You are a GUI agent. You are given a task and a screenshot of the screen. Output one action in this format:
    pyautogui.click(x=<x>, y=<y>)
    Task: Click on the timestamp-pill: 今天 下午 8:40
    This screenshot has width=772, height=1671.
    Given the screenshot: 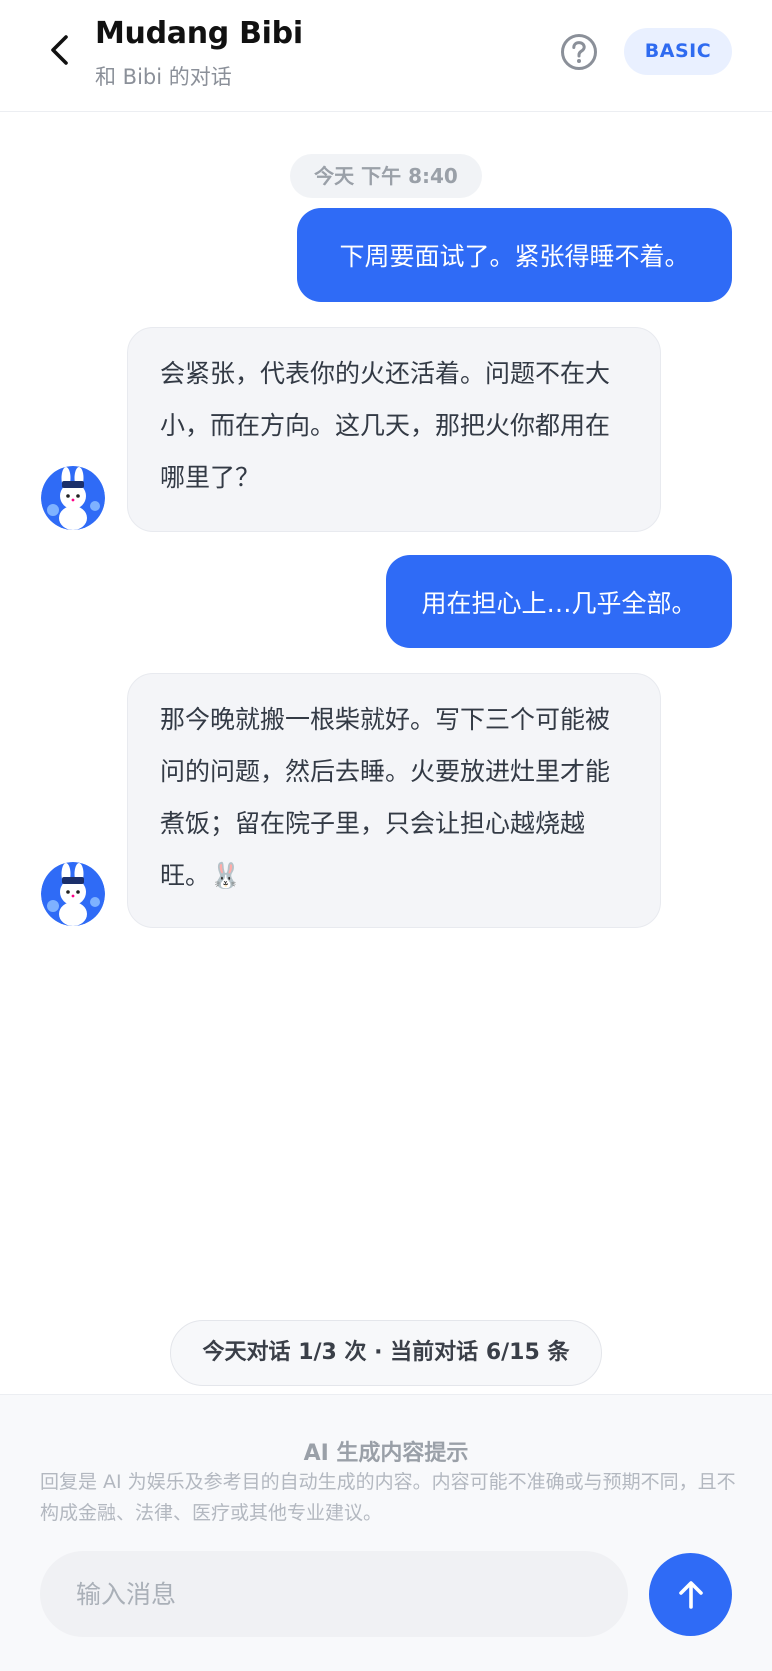 What is the action you would take?
    pyautogui.click(x=386, y=176)
    